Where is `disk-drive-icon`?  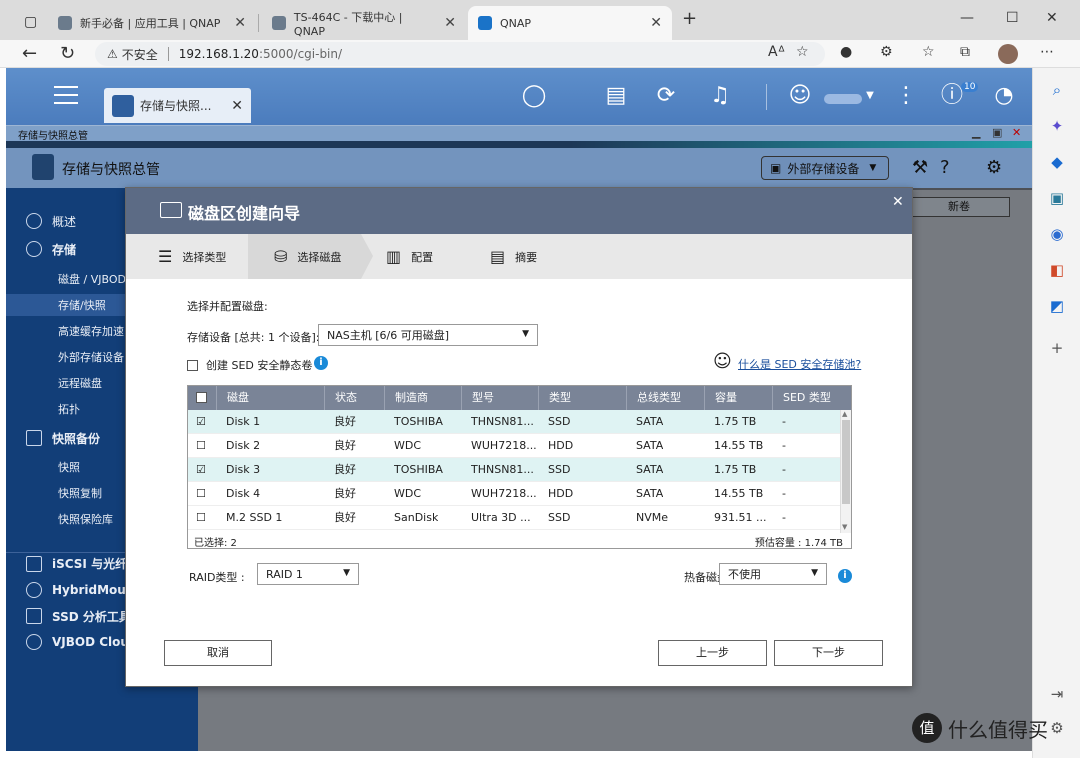 disk-drive-icon is located at coordinates (171, 210).